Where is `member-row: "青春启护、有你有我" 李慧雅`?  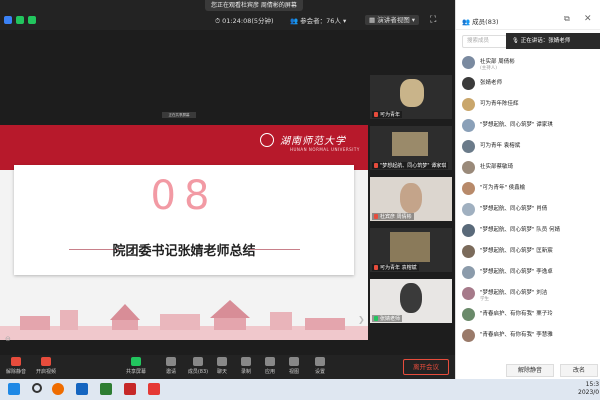
member-row: "青春启护、有你有我" 李慧雅 is located at coordinates (529, 336).